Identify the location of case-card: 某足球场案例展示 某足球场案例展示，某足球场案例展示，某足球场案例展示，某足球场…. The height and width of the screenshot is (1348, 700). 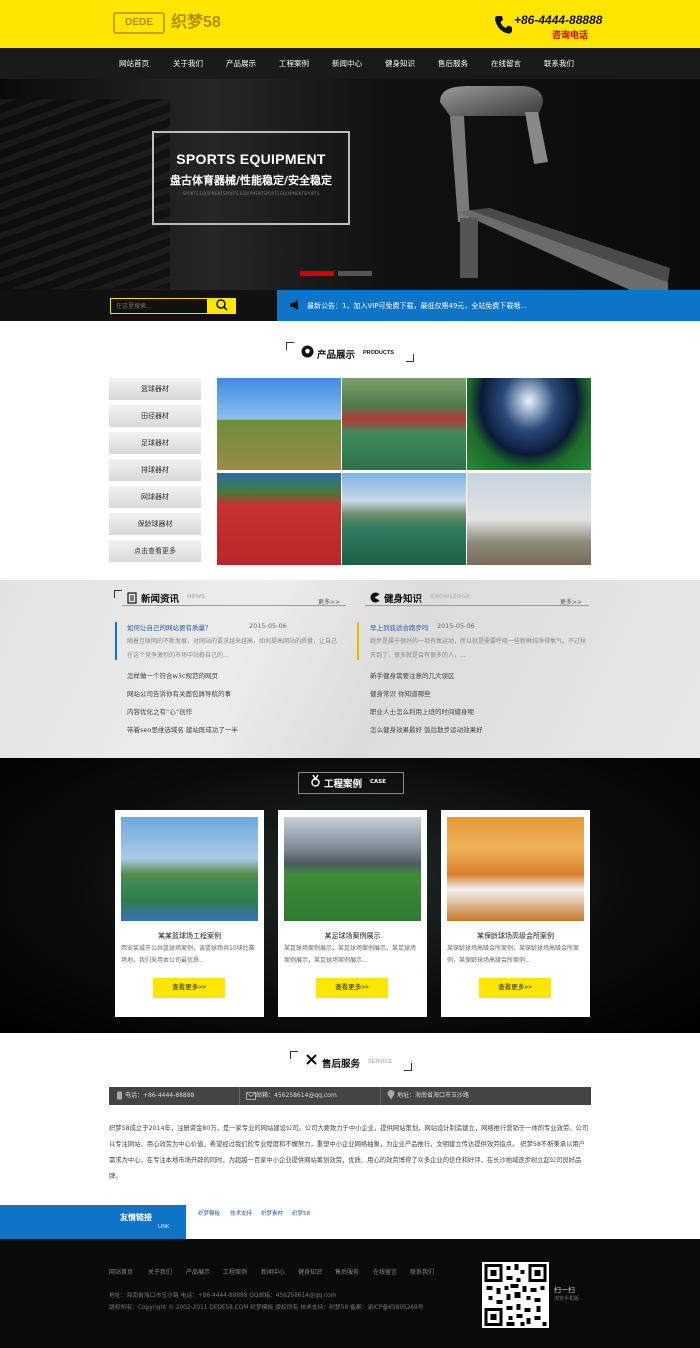
(352, 913).